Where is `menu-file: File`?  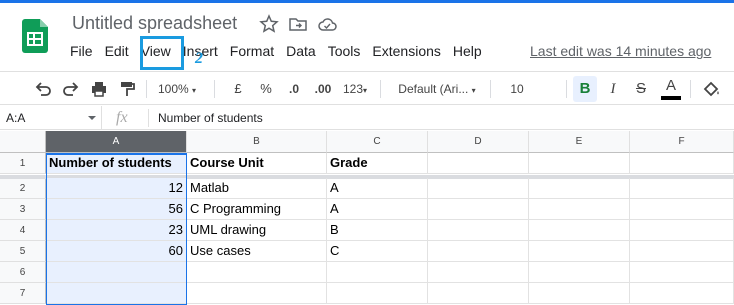 menu-file: File is located at coordinates (81, 51).